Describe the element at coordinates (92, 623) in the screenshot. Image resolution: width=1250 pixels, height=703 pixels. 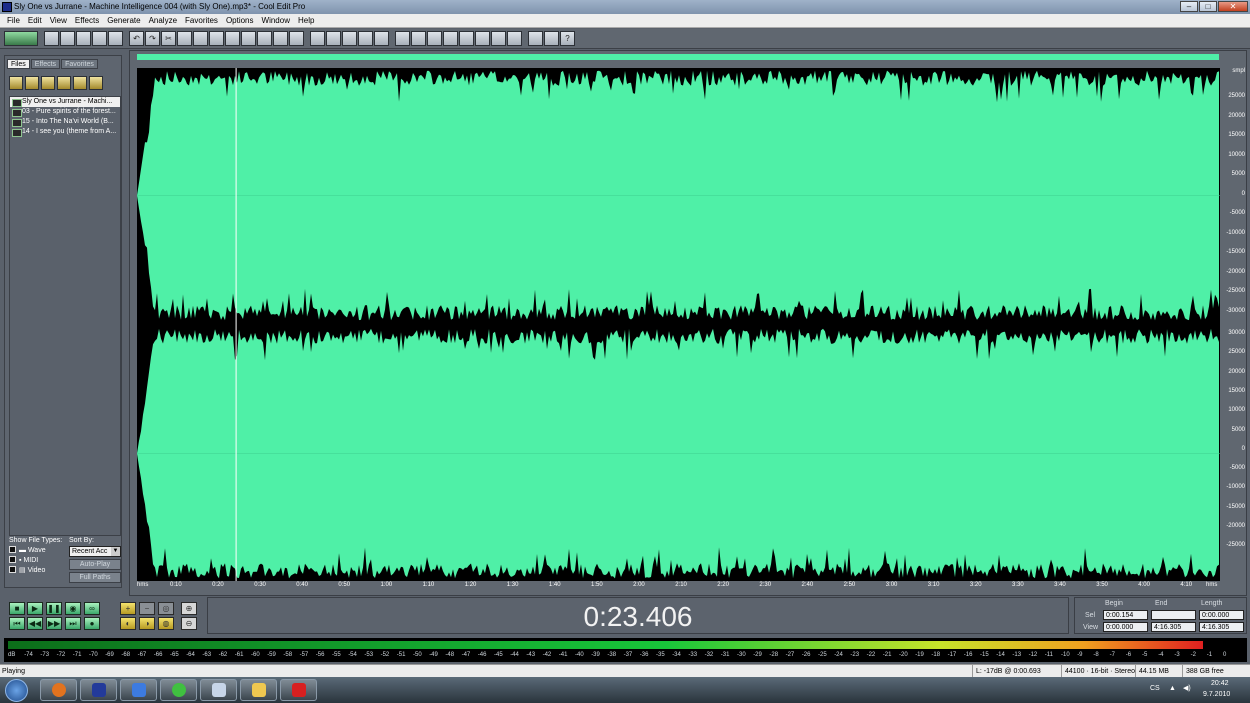
I see `record-button: ●` at that location.